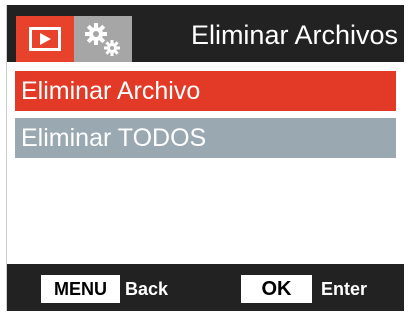 Image resolution: width=408 pixels, height=313 pixels. I want to click on enter-label: Enter, so click(344, 289).